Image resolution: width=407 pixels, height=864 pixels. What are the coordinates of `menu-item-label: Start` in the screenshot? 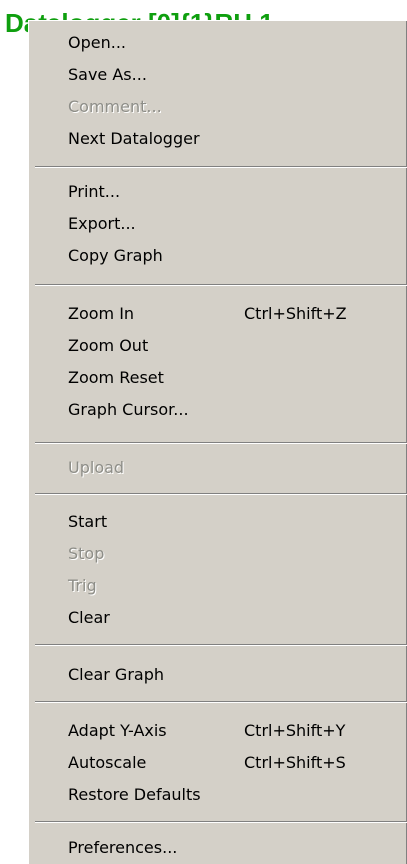 It's located at (88, 521).